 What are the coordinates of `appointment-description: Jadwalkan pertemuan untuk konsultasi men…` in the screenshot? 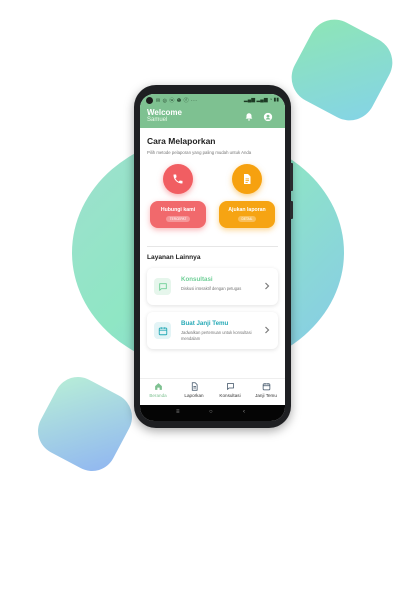 It's located at (216, 335).